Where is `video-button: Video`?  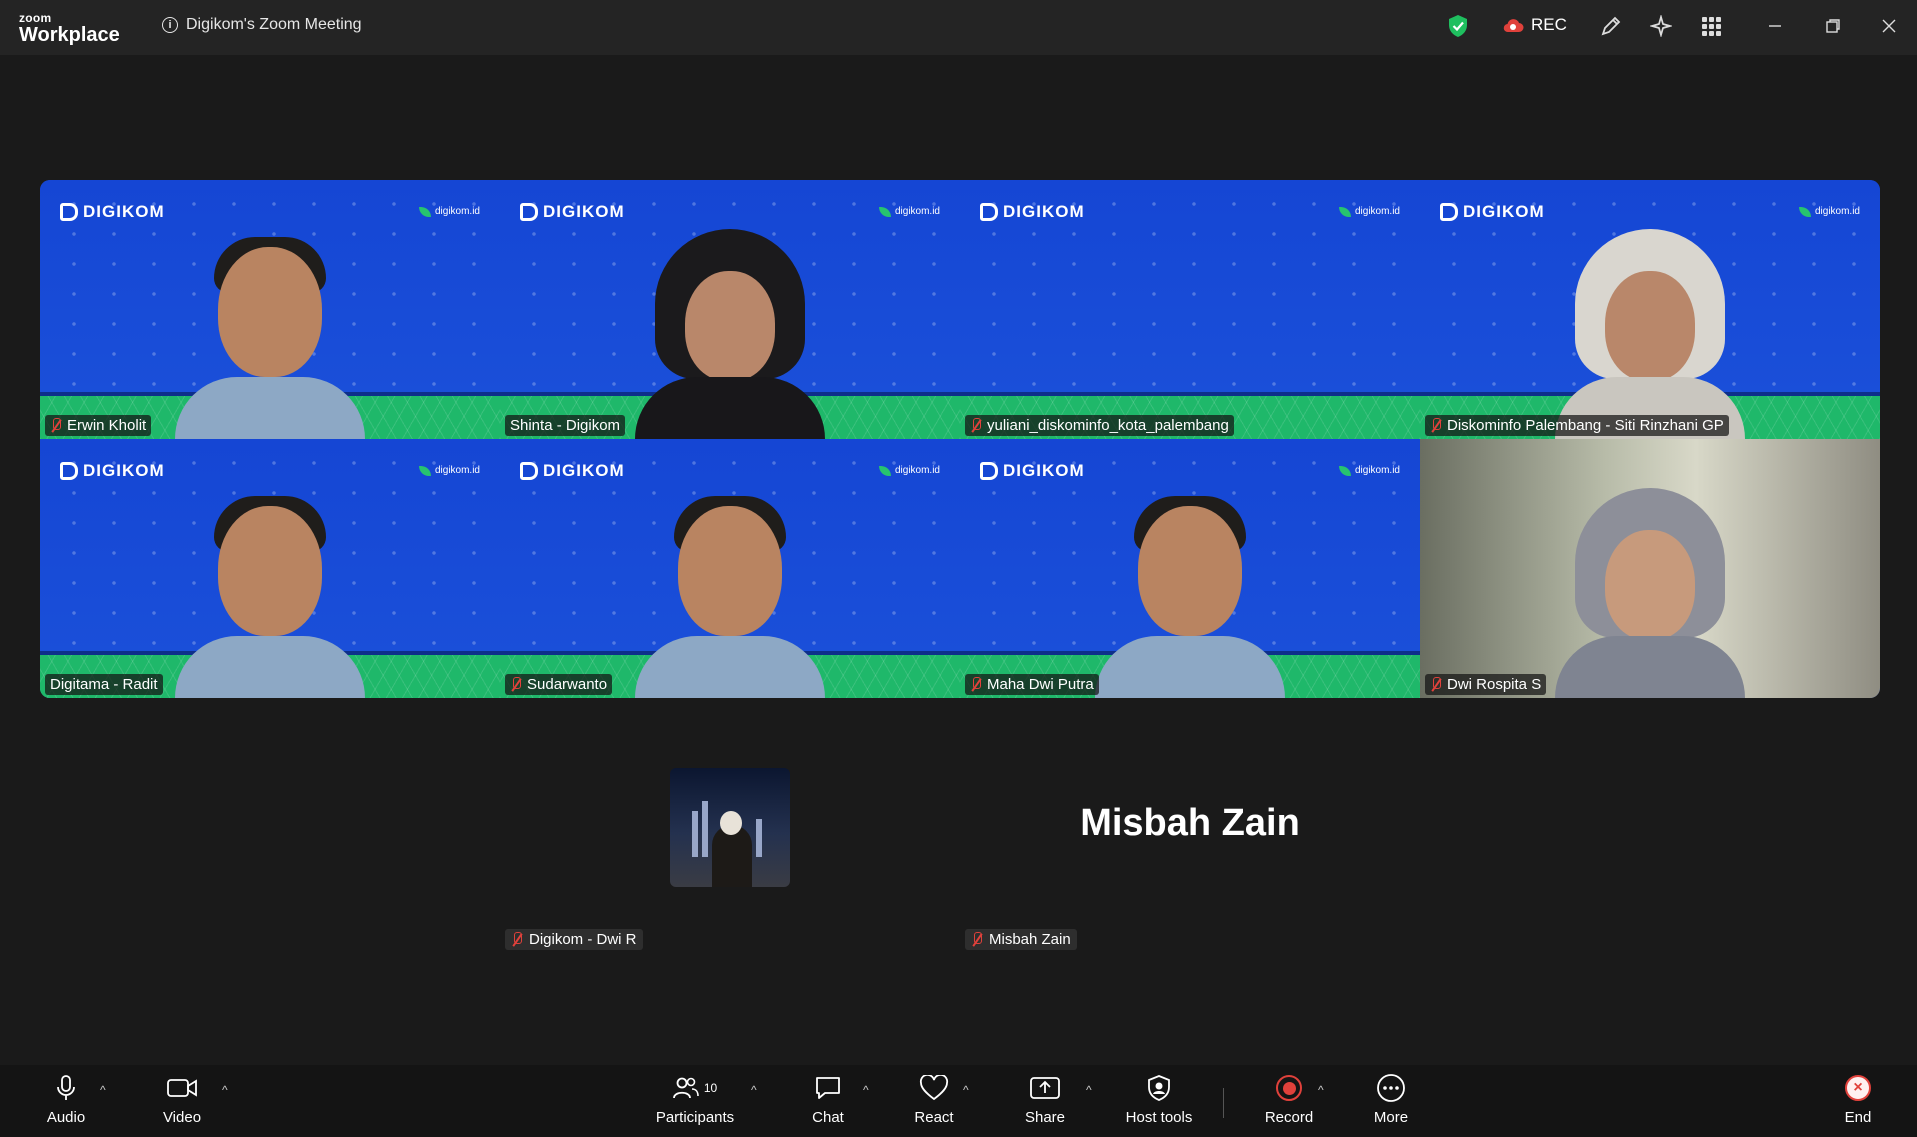 video-button: Video is located at coordinates (182, 1099).